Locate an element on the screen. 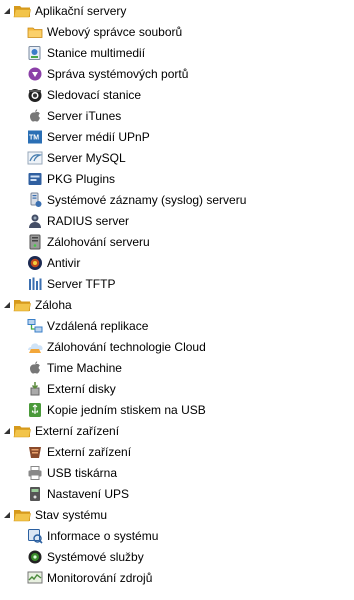  tree-item: Antivir is located at coordinates (40, 263).